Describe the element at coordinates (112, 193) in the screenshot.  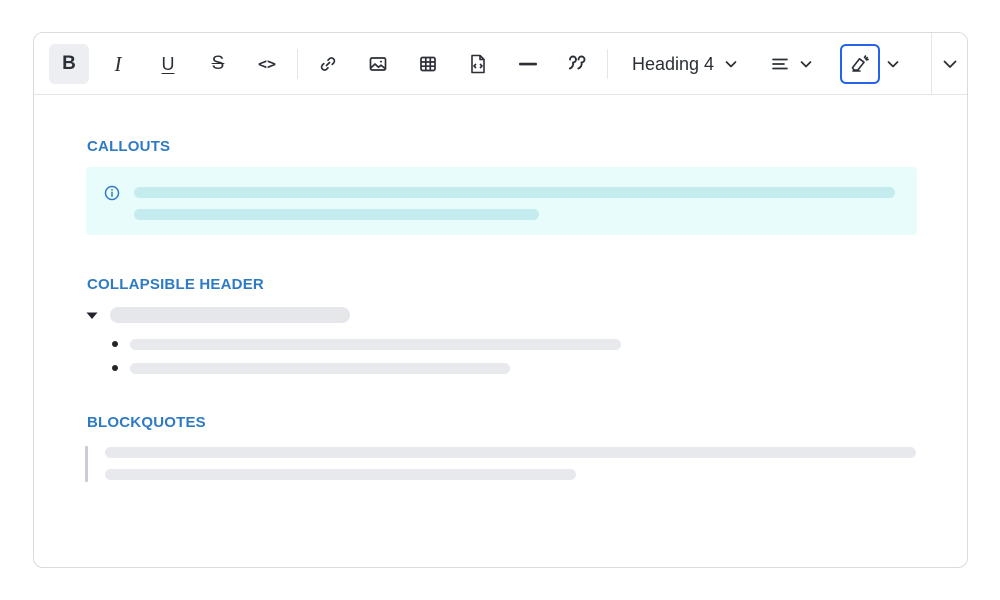
I see `info-icon` at that location.